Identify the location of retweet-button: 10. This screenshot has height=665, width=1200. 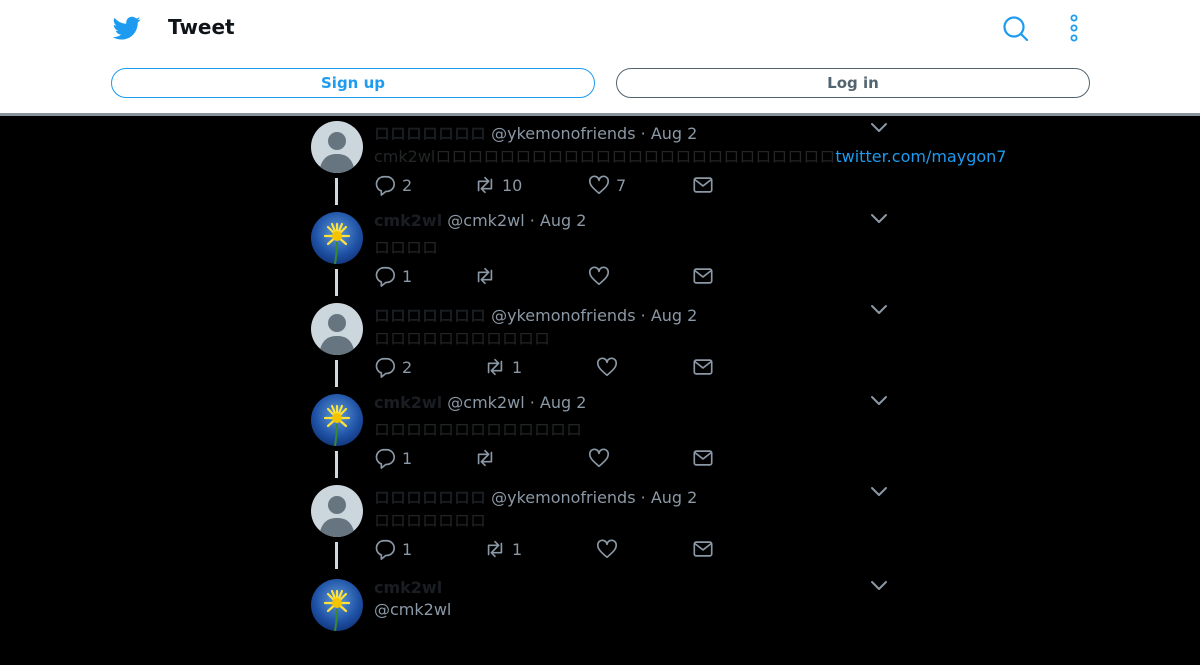
(498, 185).